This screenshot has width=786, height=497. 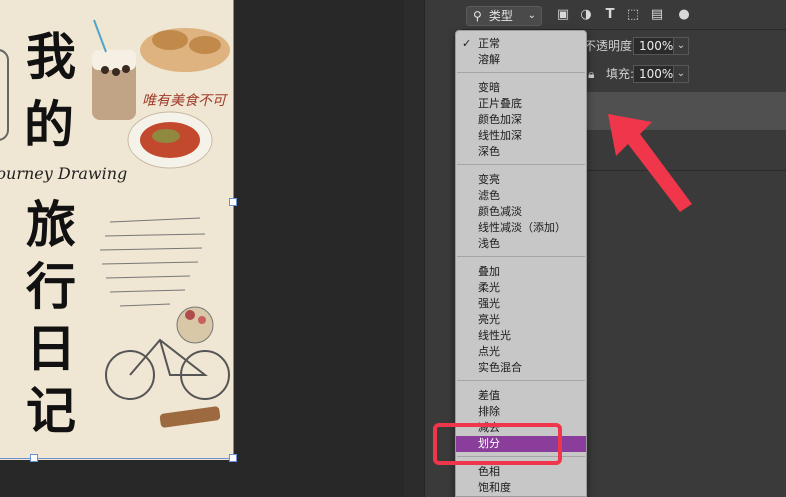 I want to click on food-caption: 唯有美食不可, so click(x=184, y=101).